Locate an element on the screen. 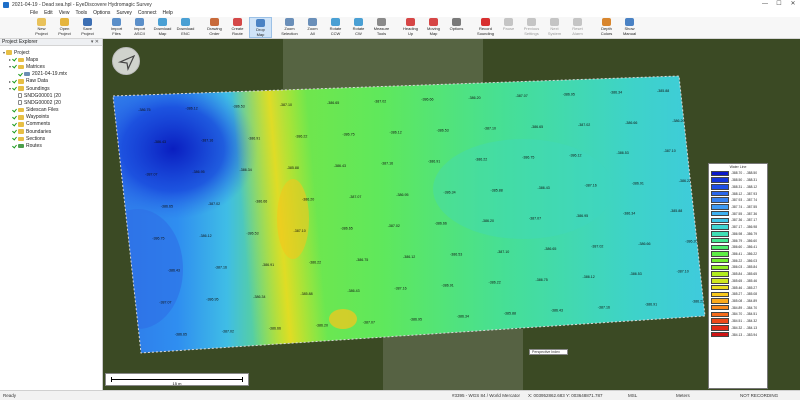  drawing-order-icon is located at coordinates (214, 22).